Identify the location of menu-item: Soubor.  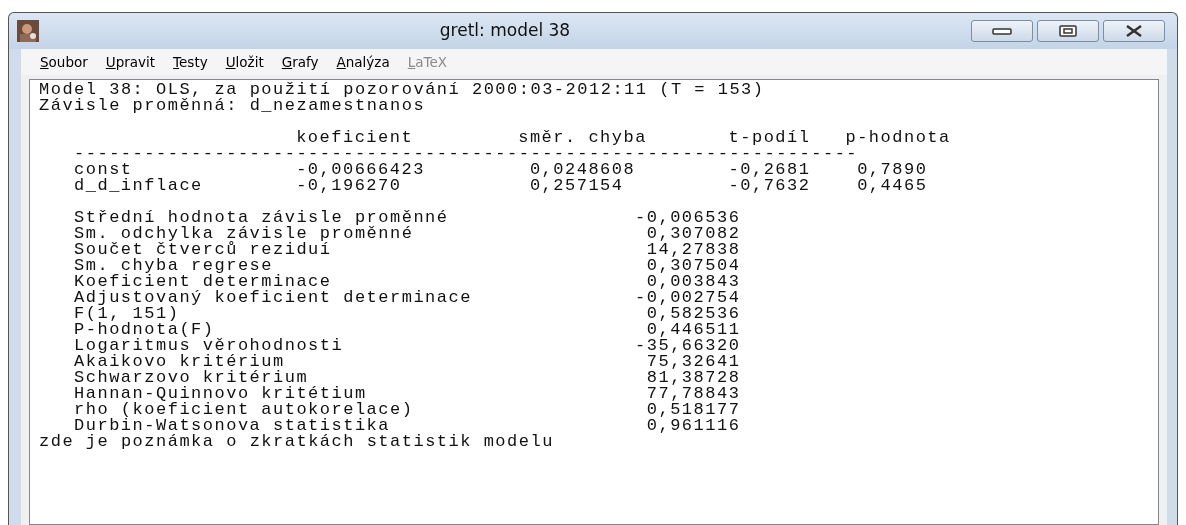
(64, 62).